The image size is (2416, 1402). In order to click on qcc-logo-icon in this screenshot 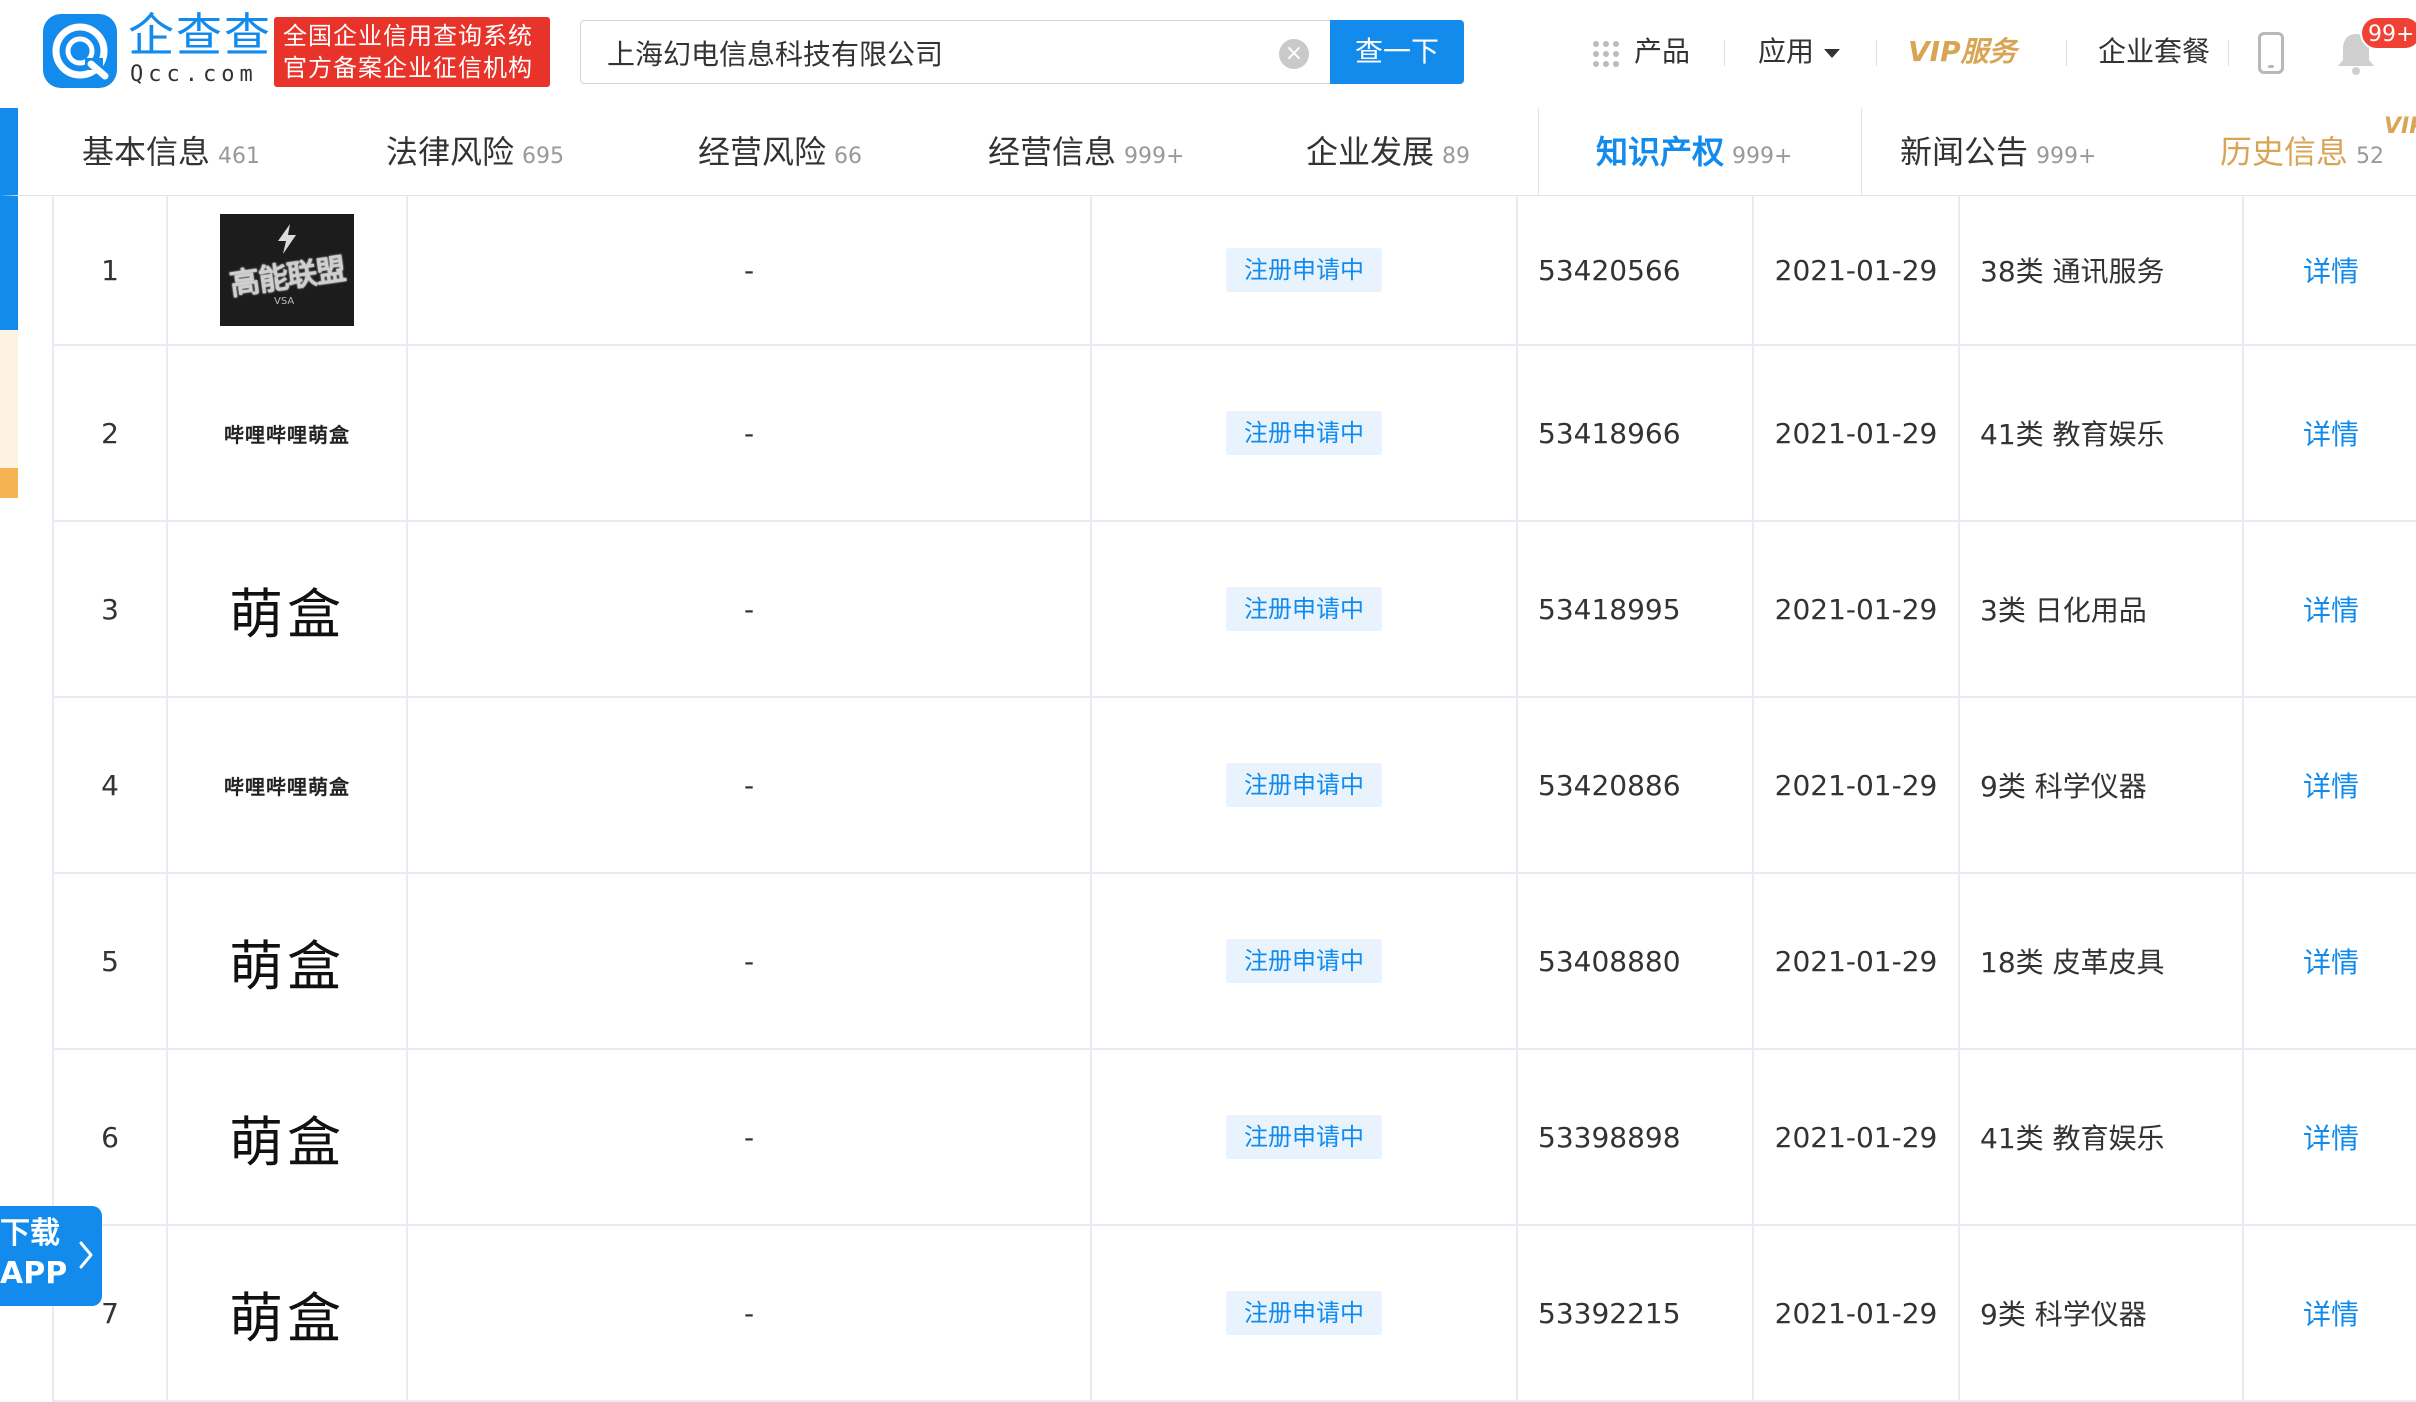, I will do `click(80, 51)`.